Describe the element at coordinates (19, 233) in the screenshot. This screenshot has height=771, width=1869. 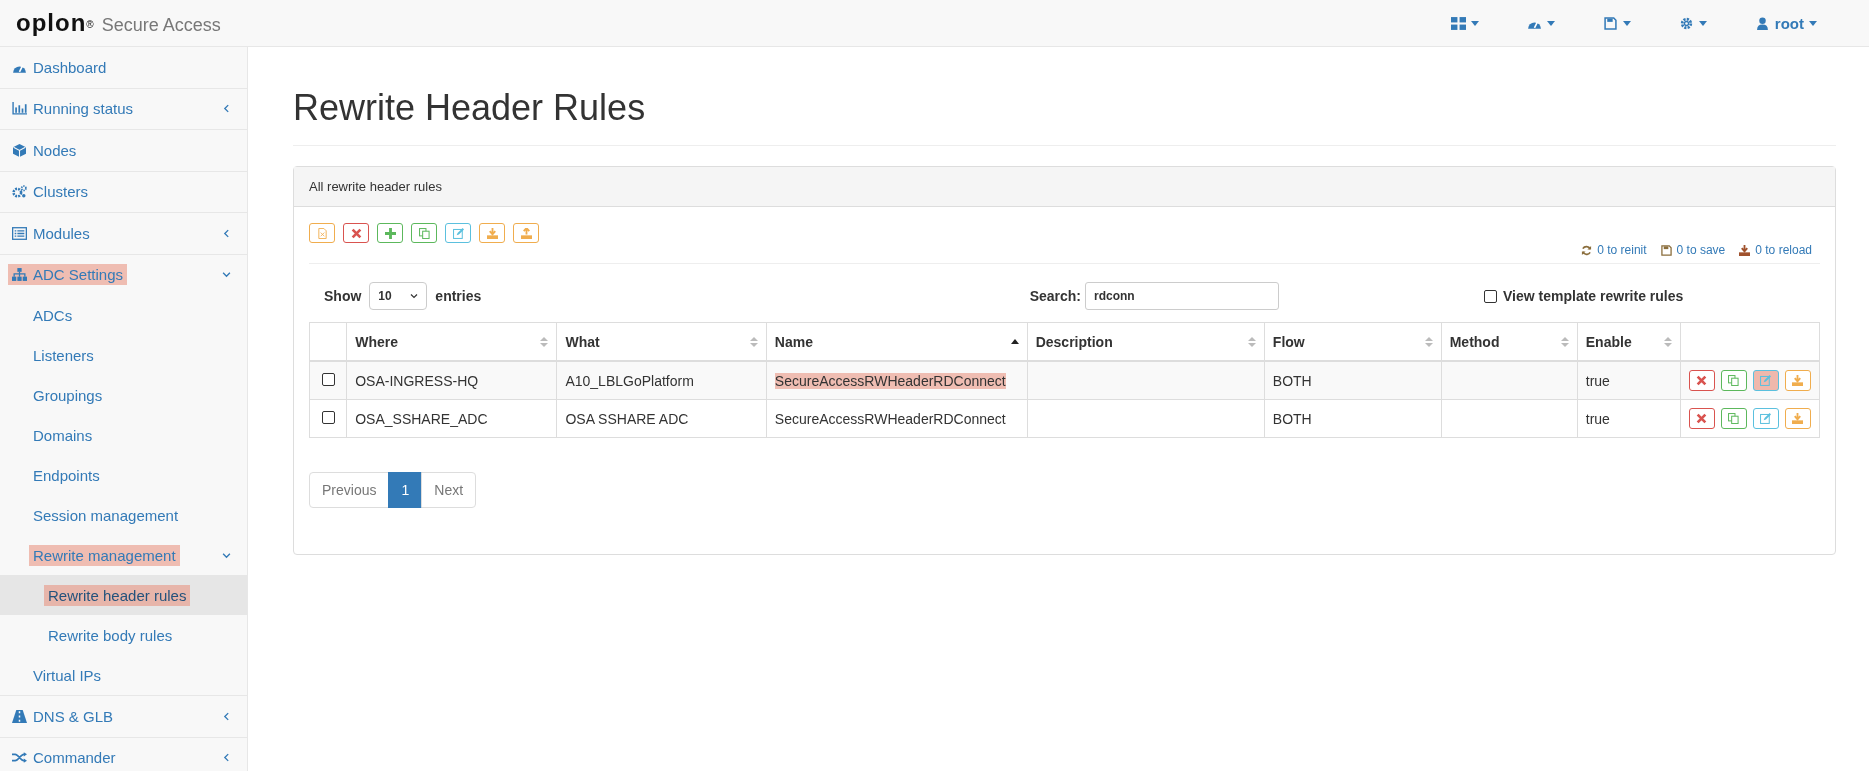
I see `list-icon` at that location.